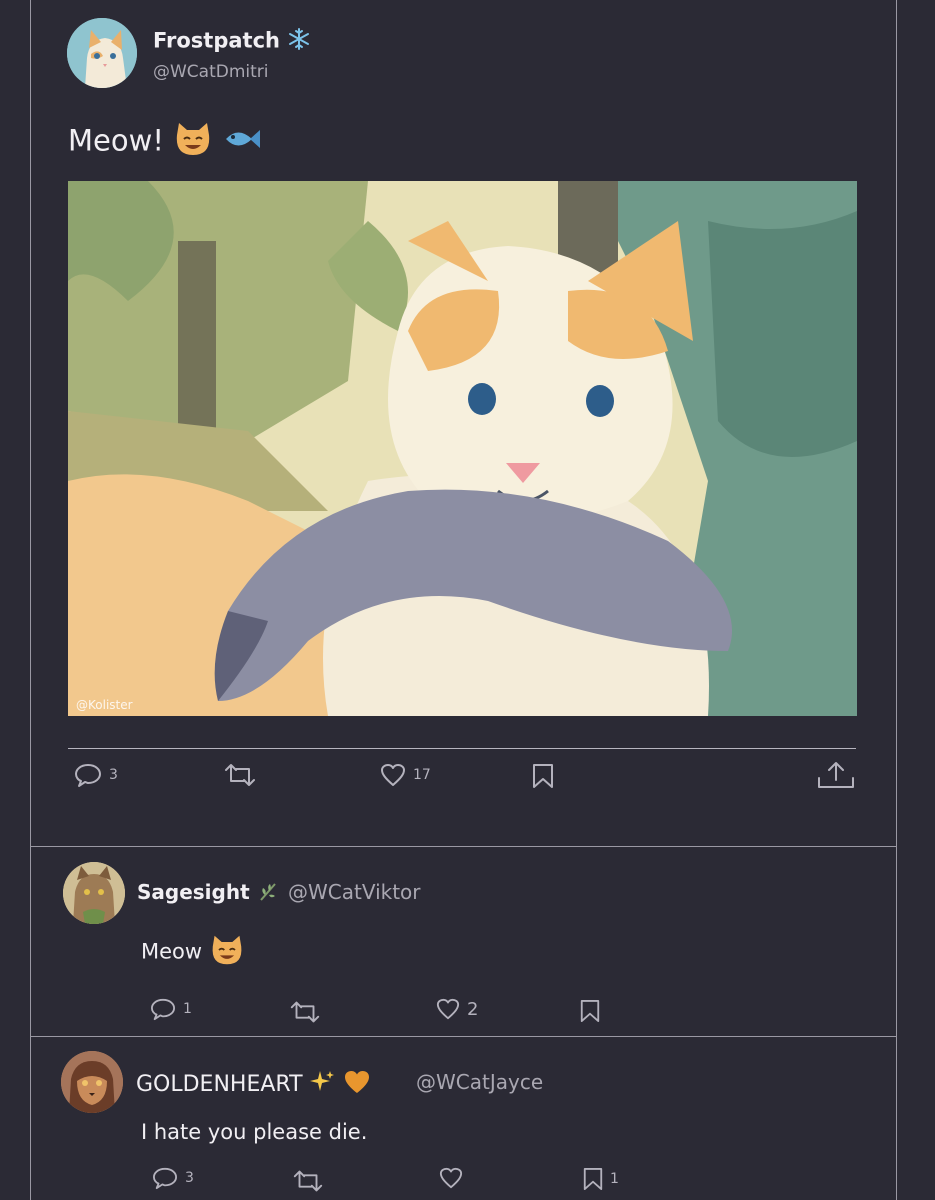  I want to click on reply-text: Meow, so click(193, 952).